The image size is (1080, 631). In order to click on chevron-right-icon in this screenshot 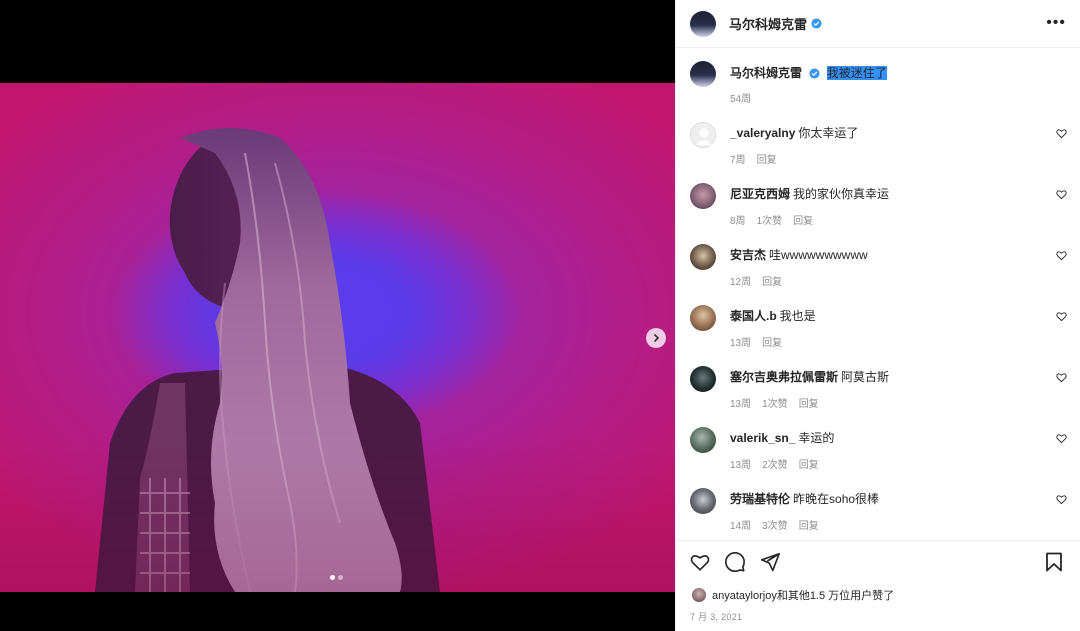, I will do `click(656, 338)`.